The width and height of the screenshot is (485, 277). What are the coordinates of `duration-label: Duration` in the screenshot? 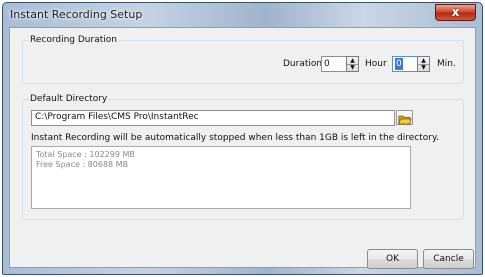 It's located at (303, 64).